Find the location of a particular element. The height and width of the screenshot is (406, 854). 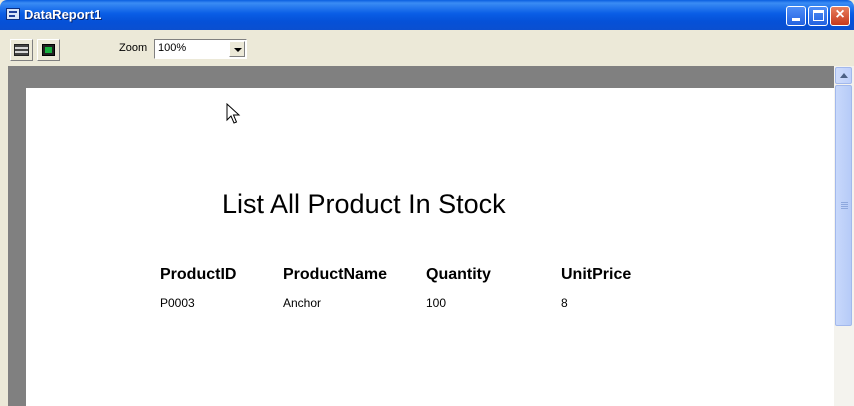

app-icon is located at coordinates (13, 14).